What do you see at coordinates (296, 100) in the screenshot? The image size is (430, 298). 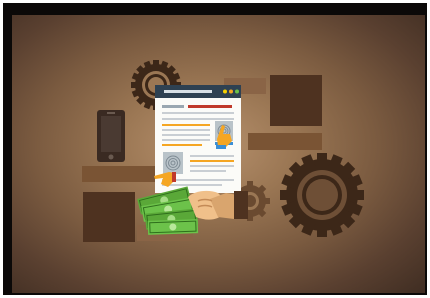 I see `block-top-right` at bounding box center [296, 100].